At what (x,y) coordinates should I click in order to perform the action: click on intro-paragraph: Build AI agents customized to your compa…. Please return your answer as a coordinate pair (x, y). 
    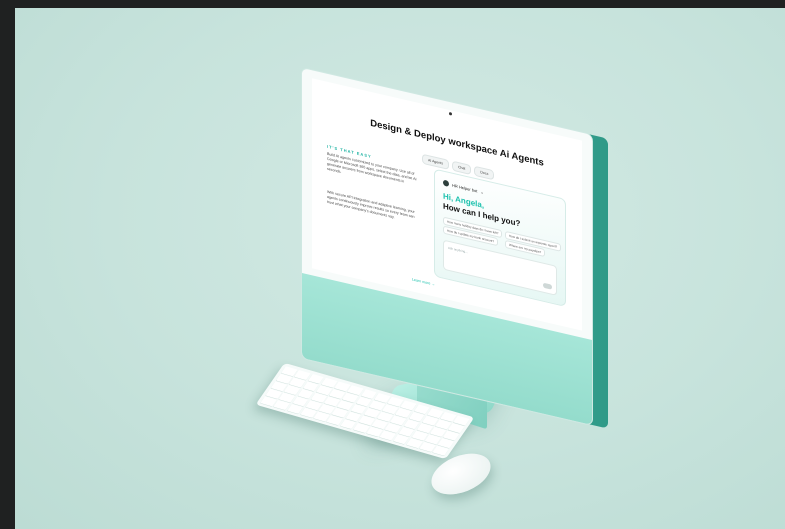
    Looking at the image, I should click on (372, 167).